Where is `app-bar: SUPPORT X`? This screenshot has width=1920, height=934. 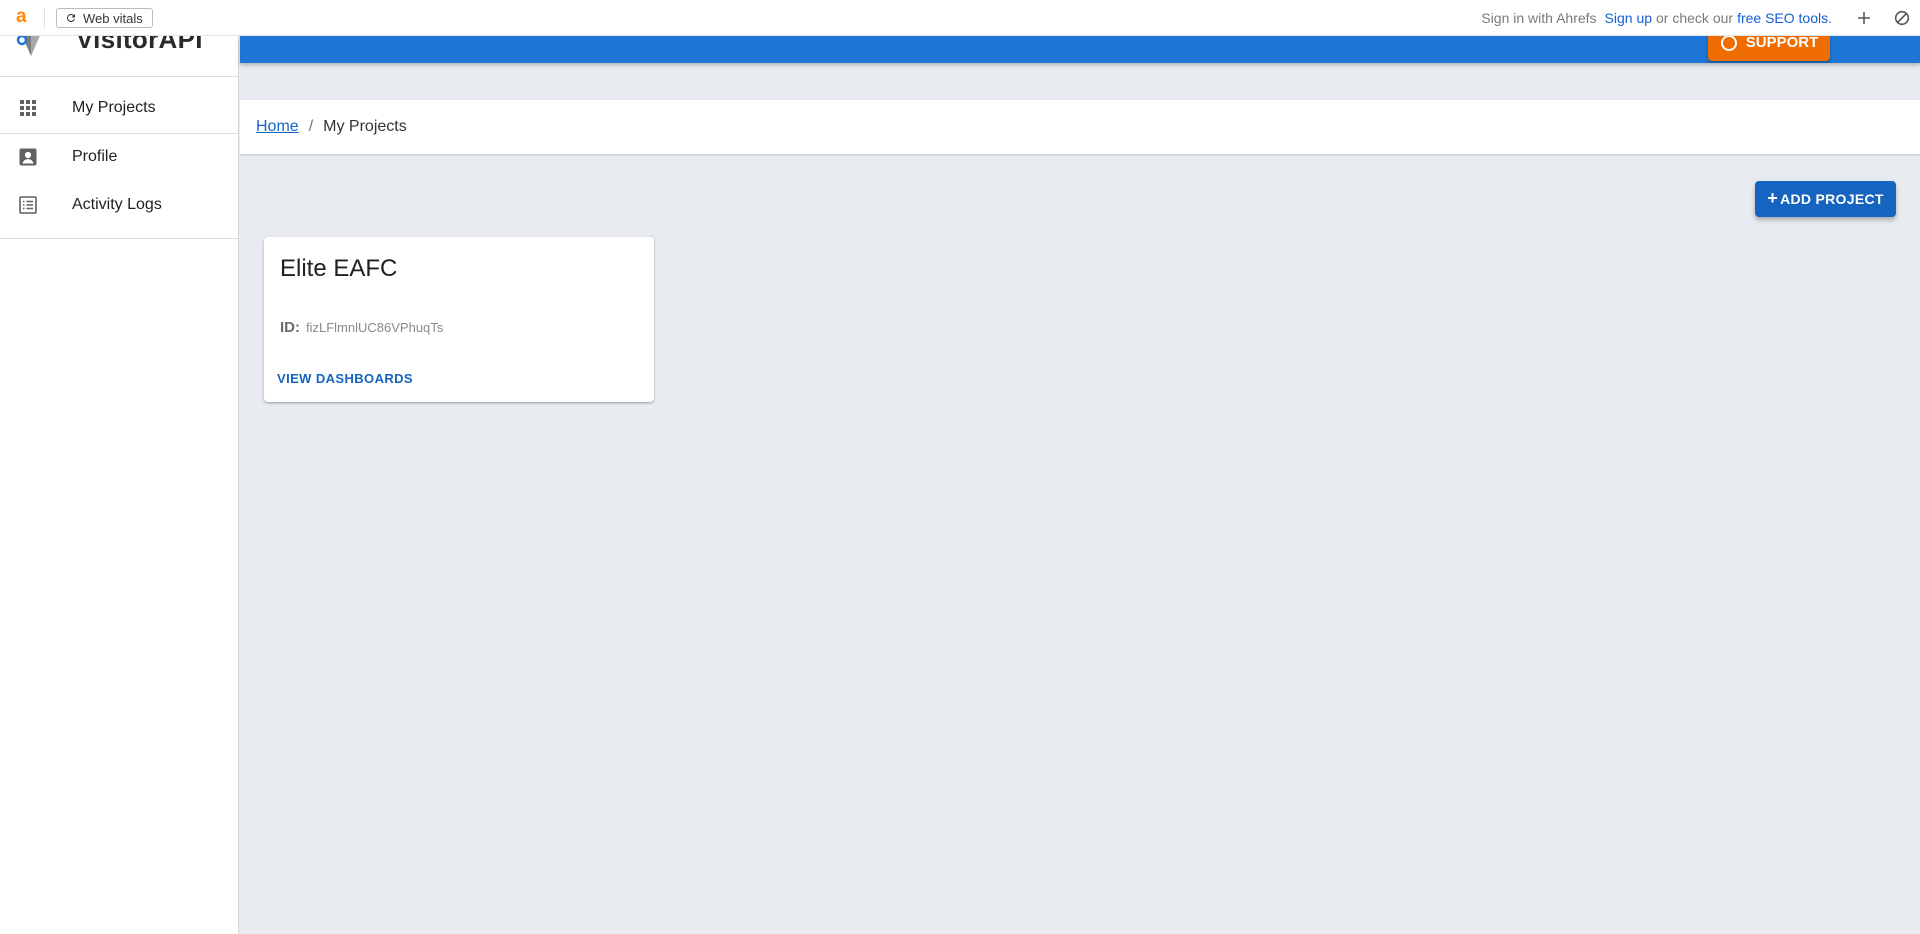
app-bar: SUPPORT X is located at coordinates (1080, 49).